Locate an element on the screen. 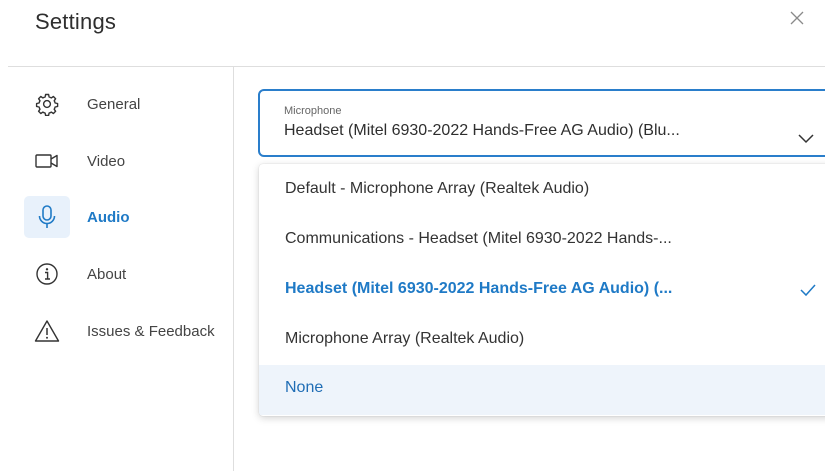 The width and height of the screenshot is (825, 471). sidebar-item-audio: Audio is located at coordinates (116, 217).